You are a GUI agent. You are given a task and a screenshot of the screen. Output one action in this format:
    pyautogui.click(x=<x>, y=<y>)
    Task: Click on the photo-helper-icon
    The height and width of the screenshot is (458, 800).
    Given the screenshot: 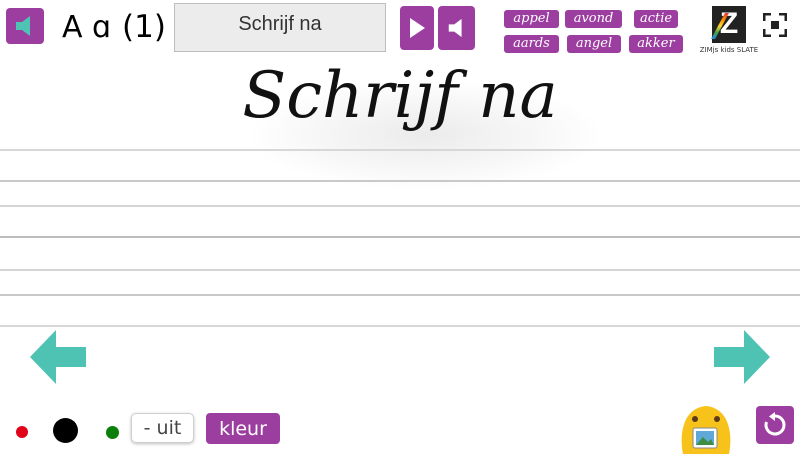 What is the action you would take?
    pyautogui.click(x=706, y=430)
    